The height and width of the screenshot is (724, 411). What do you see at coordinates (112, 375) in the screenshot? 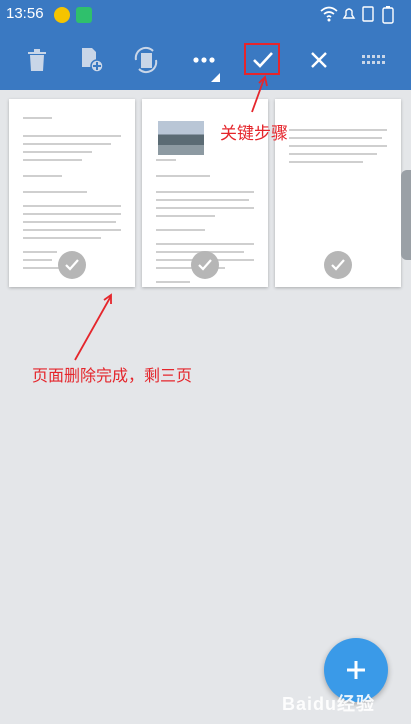
I see `annotation-result: 页面删除完成，剩三页` at bounding box center [112, 375].